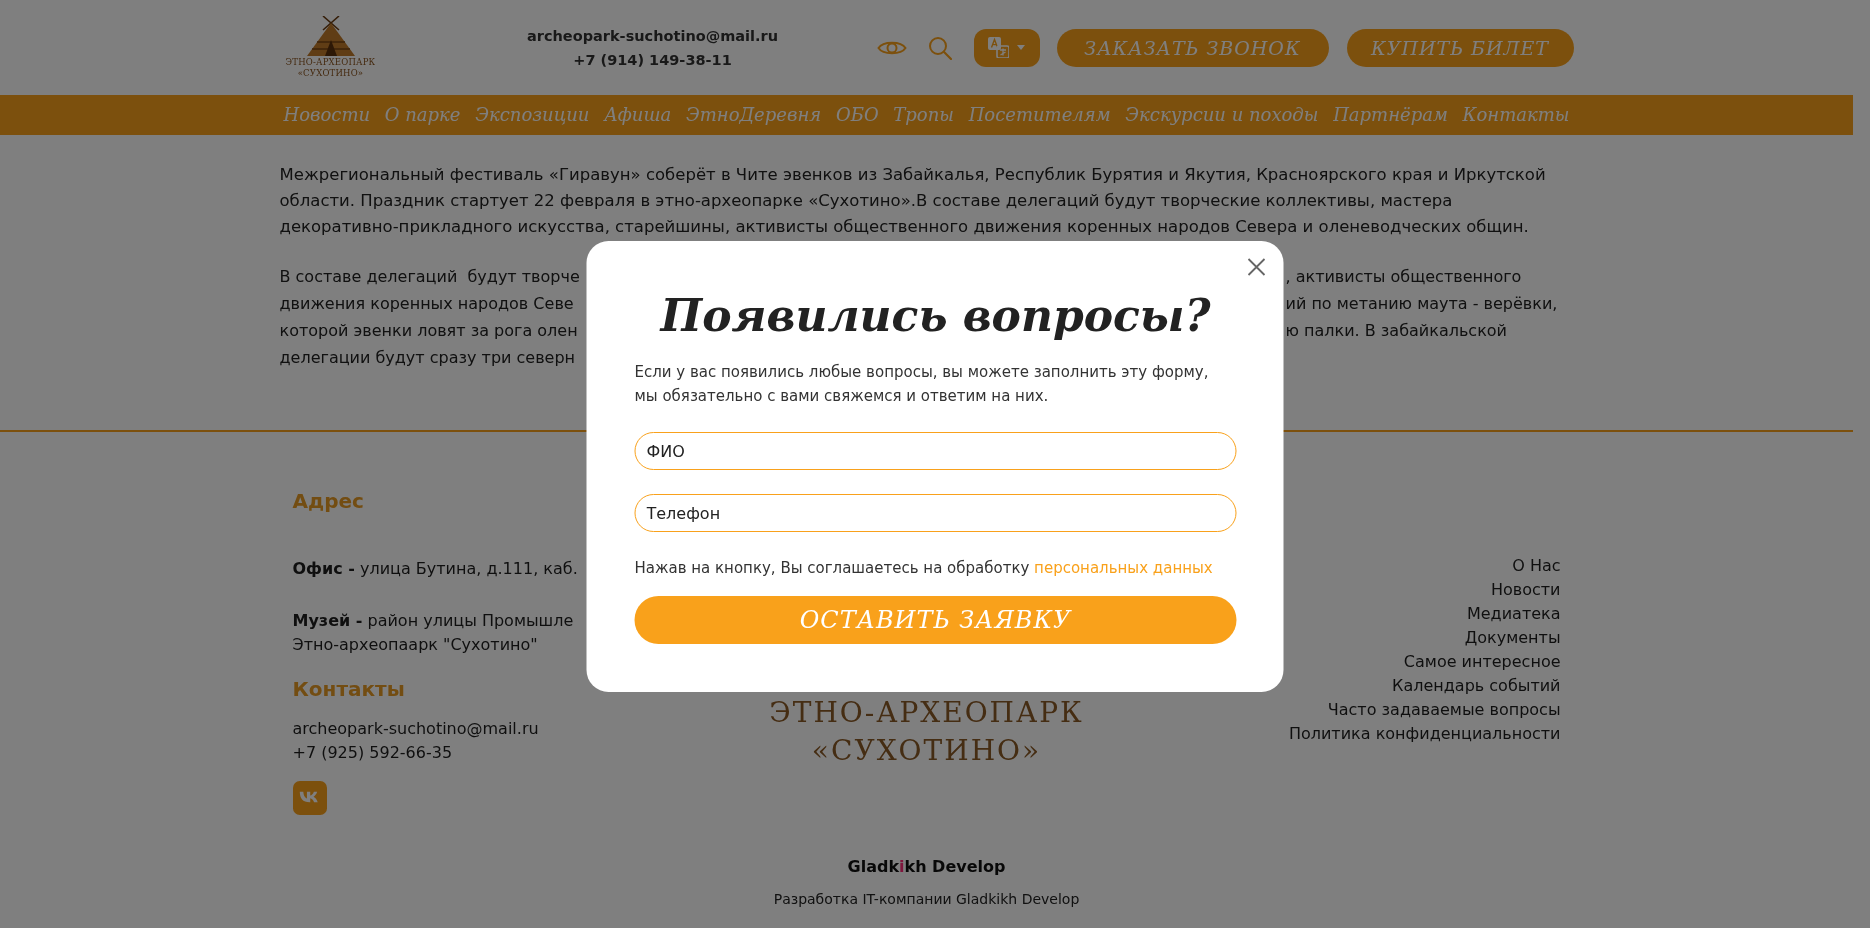 The width and height of the screenshot is (1870, 928). What do you see at coordinates (1403, 277) in the screenshot?
I see `paragraph-fragment: , активисты общественного` at bounding box center [1403, 277].